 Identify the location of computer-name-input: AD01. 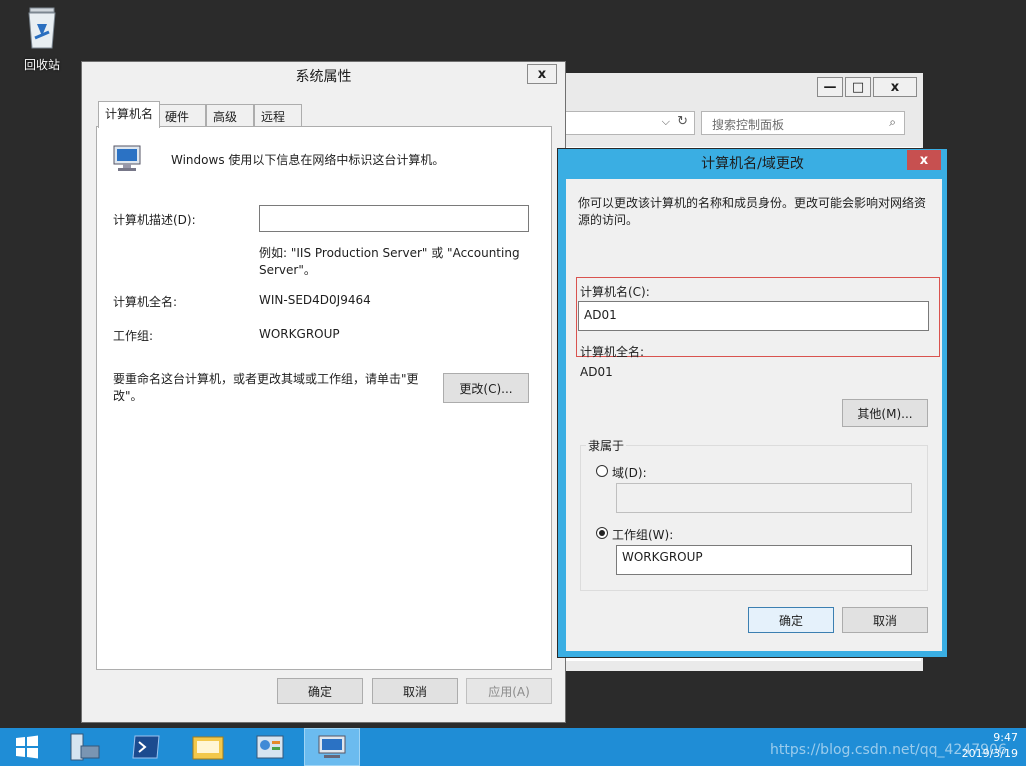
(753, 316).